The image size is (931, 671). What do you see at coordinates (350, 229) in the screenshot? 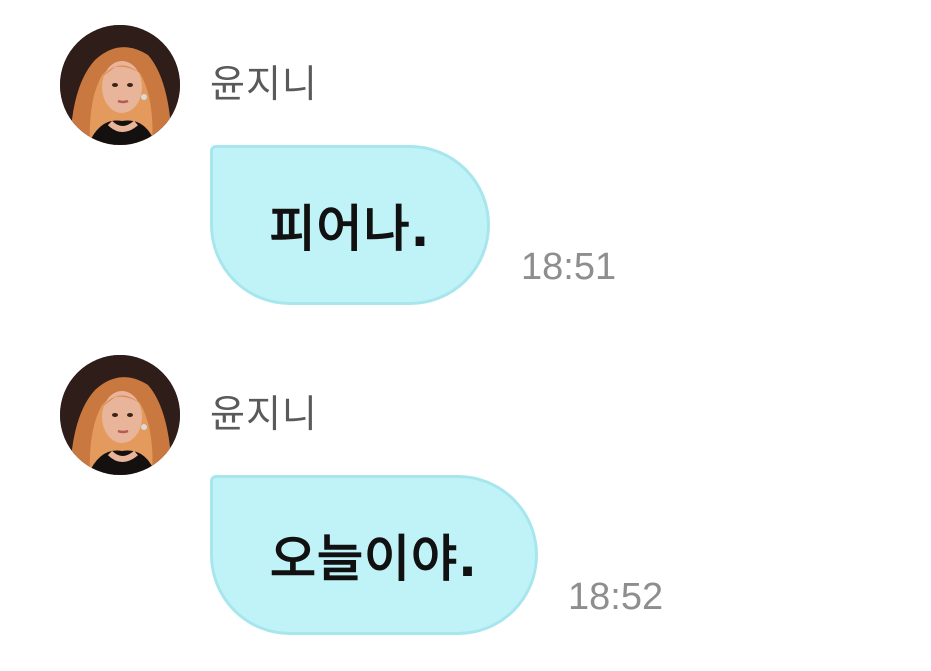
I see `message-text: 피어나.` at bounding box center [350, 229].